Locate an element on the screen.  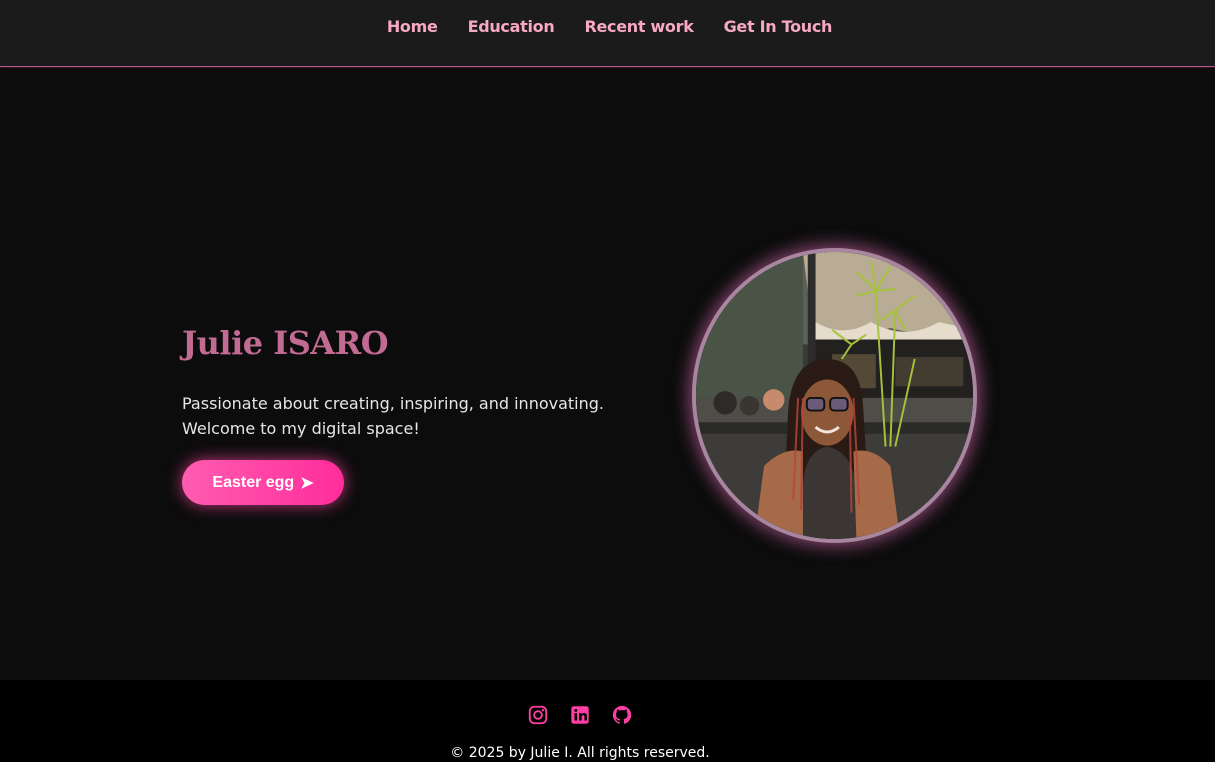
copyright-text: © 2025 by Julie I. All rights reserved. is located at coordinates (580, 753).